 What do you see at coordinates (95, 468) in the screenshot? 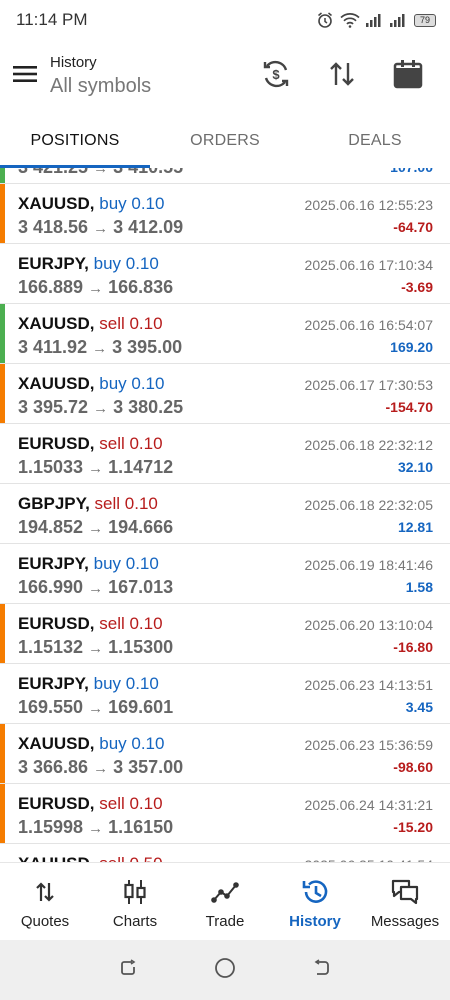
I see `price-line: 1.15033 → 1.14712` at bounding box center [95, 468].